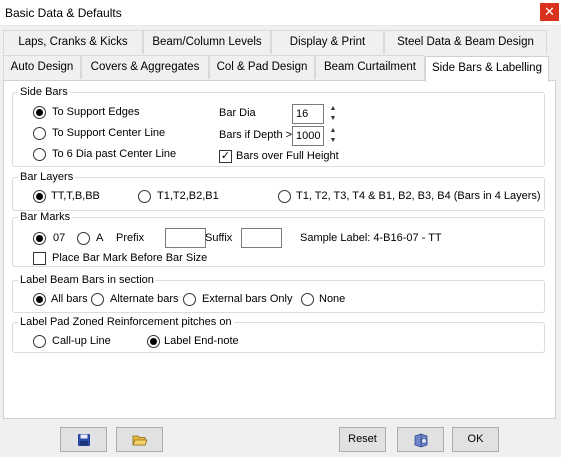  I want to click on bar-dia-label: Bar Dia, so click(237, 113).